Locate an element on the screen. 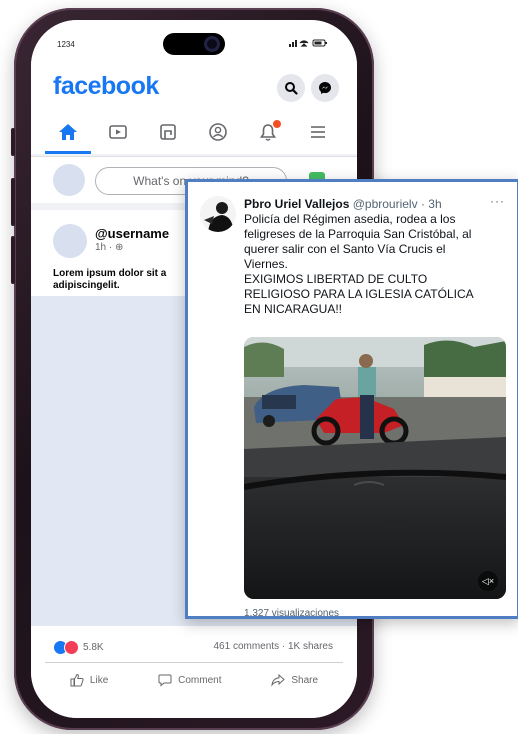 The width and height of the screenshot is (518, 734). tweet-text-line: Policía del Régimen asedia, rodea a los is located at coordinates (350, 219).